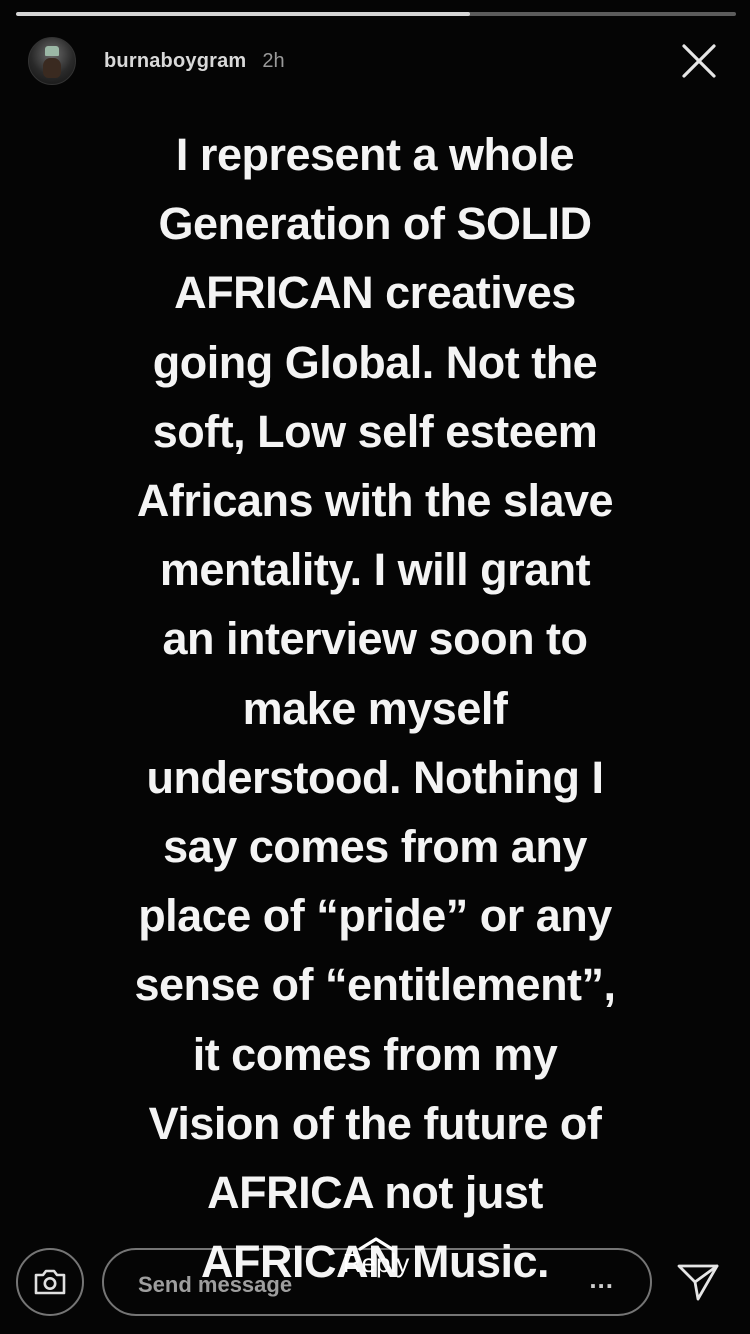  I want to click on story-text-line: Generation of SOLID, so click(375, 224).